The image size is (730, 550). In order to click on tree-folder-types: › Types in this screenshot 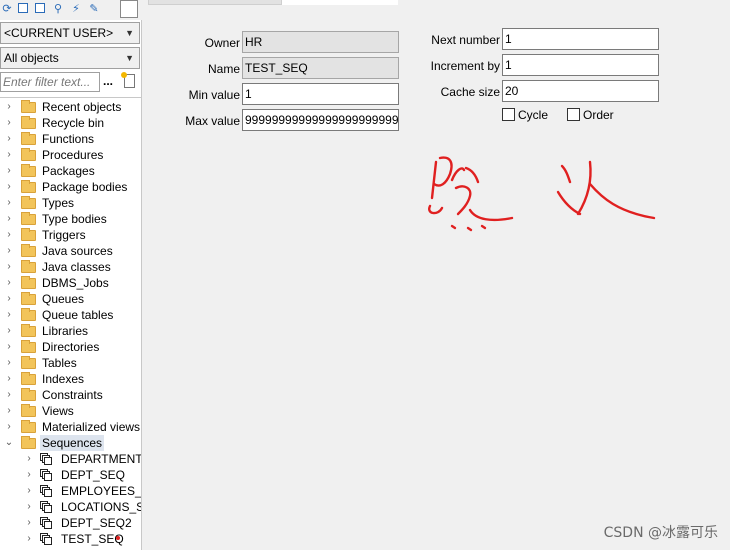, I will do `click(71, 203)`.